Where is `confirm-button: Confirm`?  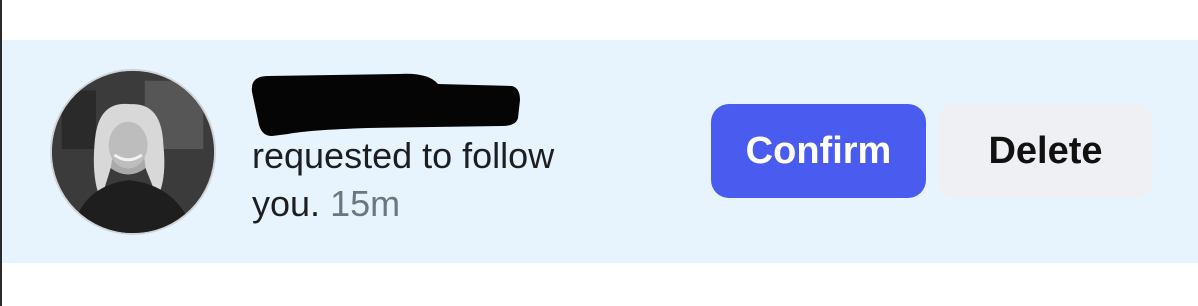
confirm-button: Confirm is located at coordinates (818, 151).